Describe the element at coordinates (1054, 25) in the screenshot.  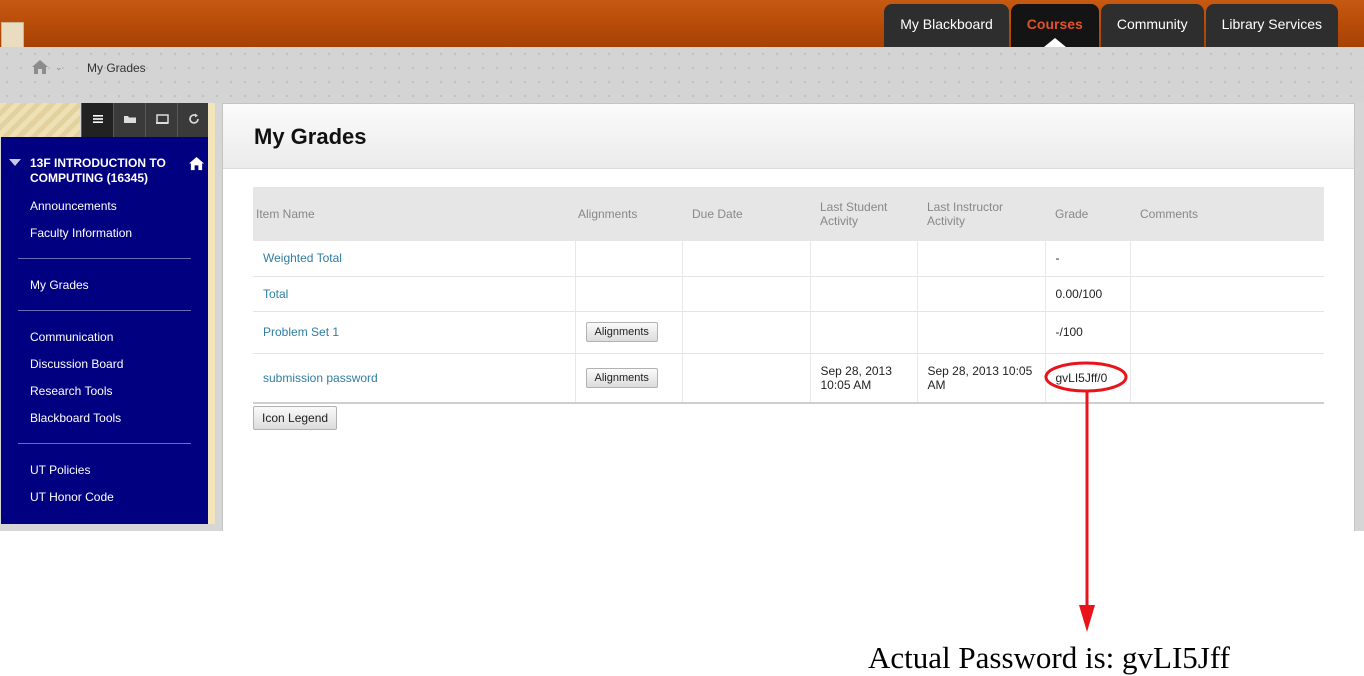
I see `tab-courses: Courses` at that location.